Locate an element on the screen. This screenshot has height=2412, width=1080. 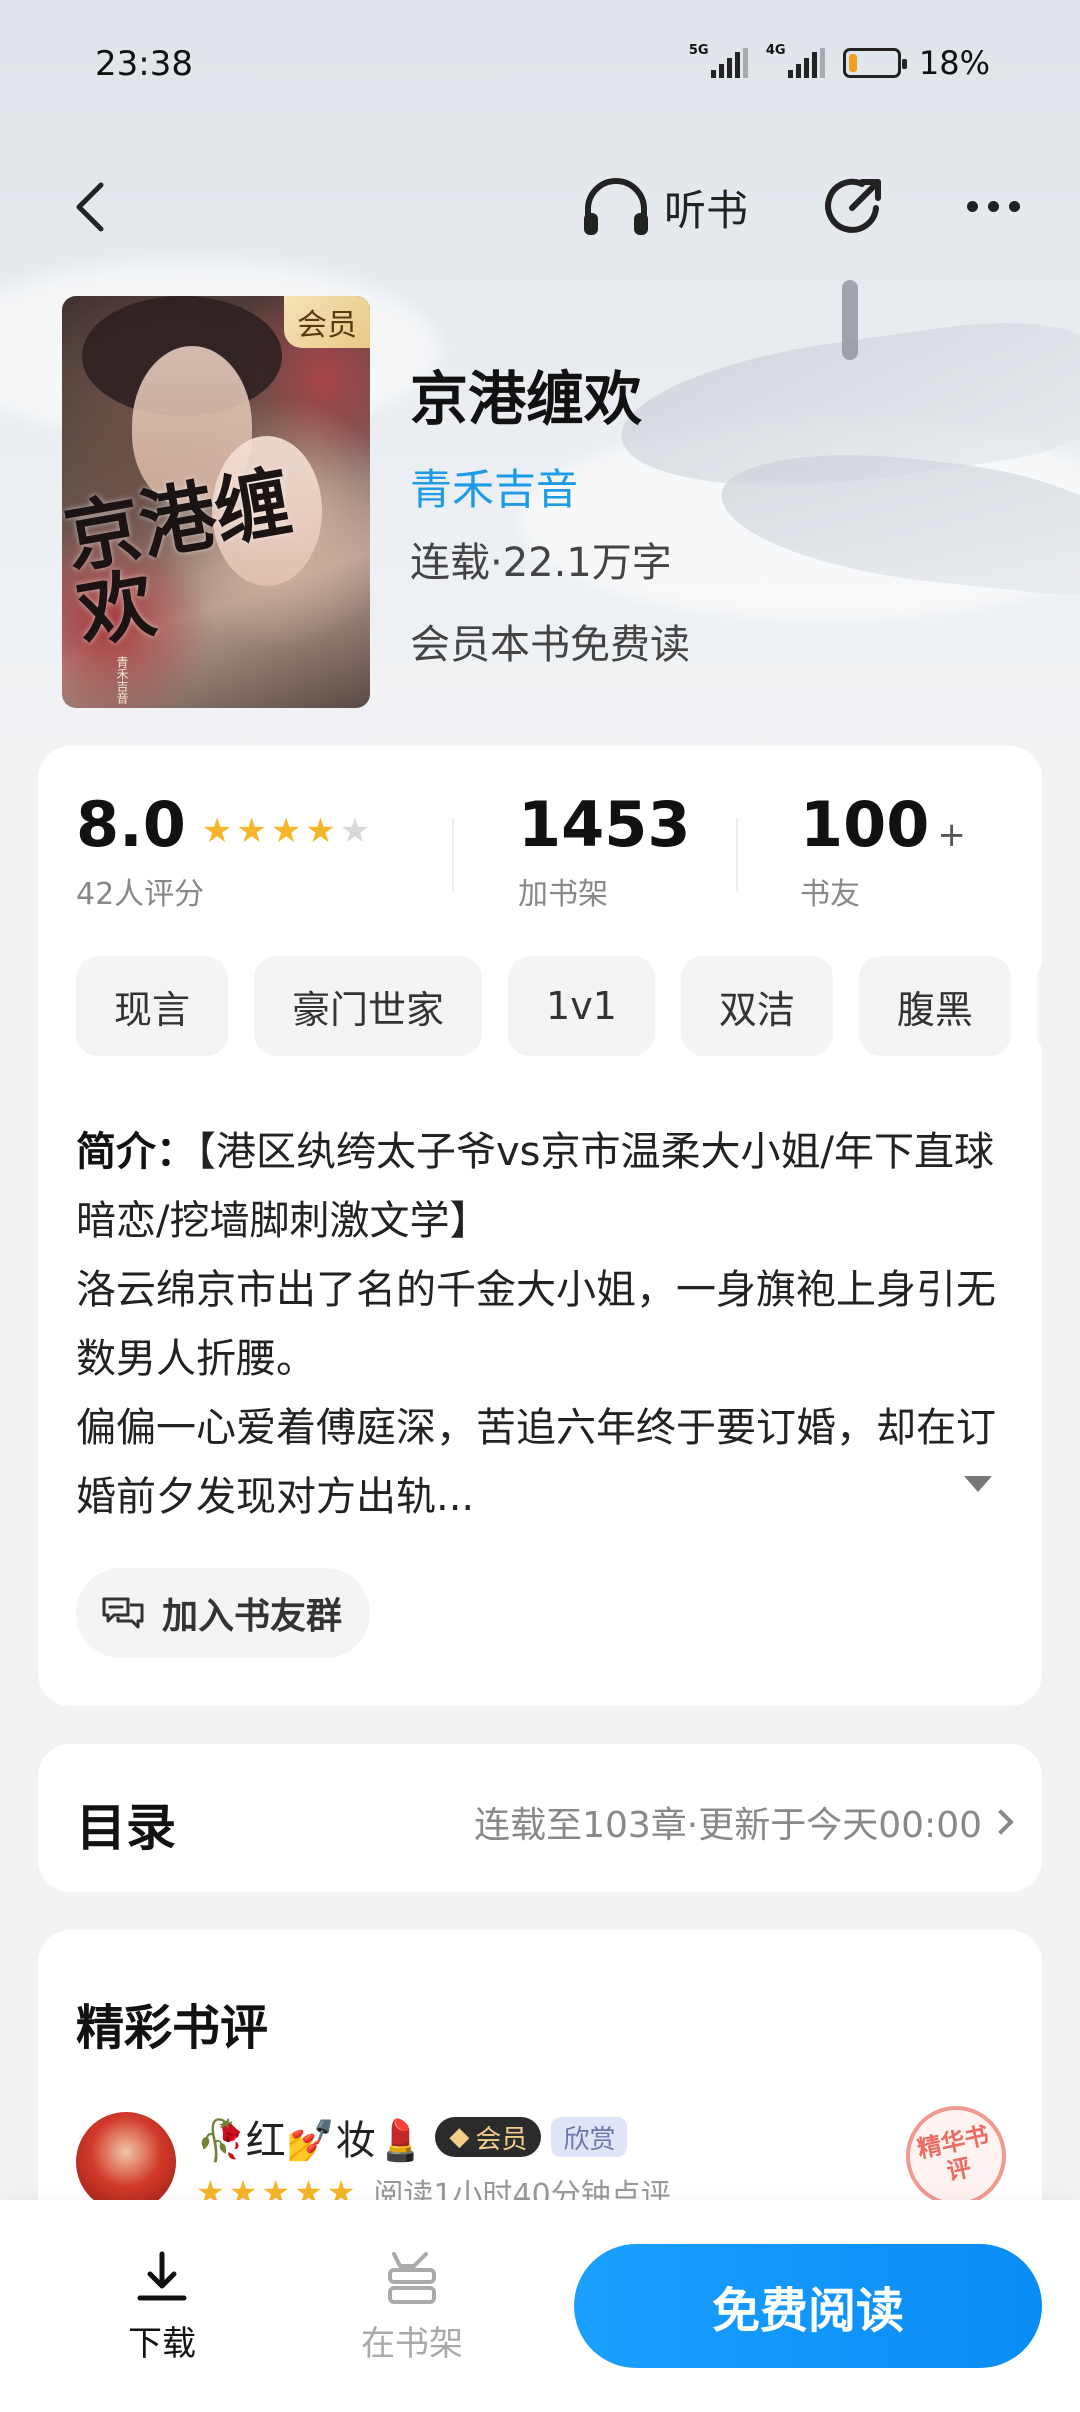
review-user-name: 🥀红💅妆💄 is located at coordinates (311, 2141).